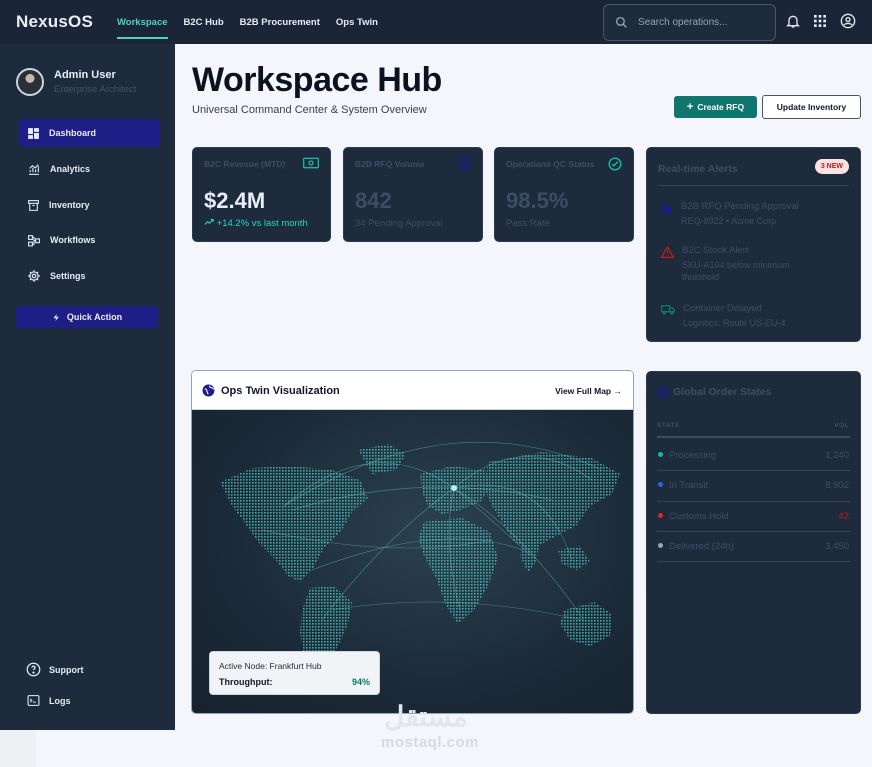 The width and height of the screenshot is (872, 767). I want to click on hierarchy-icon, so click(663, 392).